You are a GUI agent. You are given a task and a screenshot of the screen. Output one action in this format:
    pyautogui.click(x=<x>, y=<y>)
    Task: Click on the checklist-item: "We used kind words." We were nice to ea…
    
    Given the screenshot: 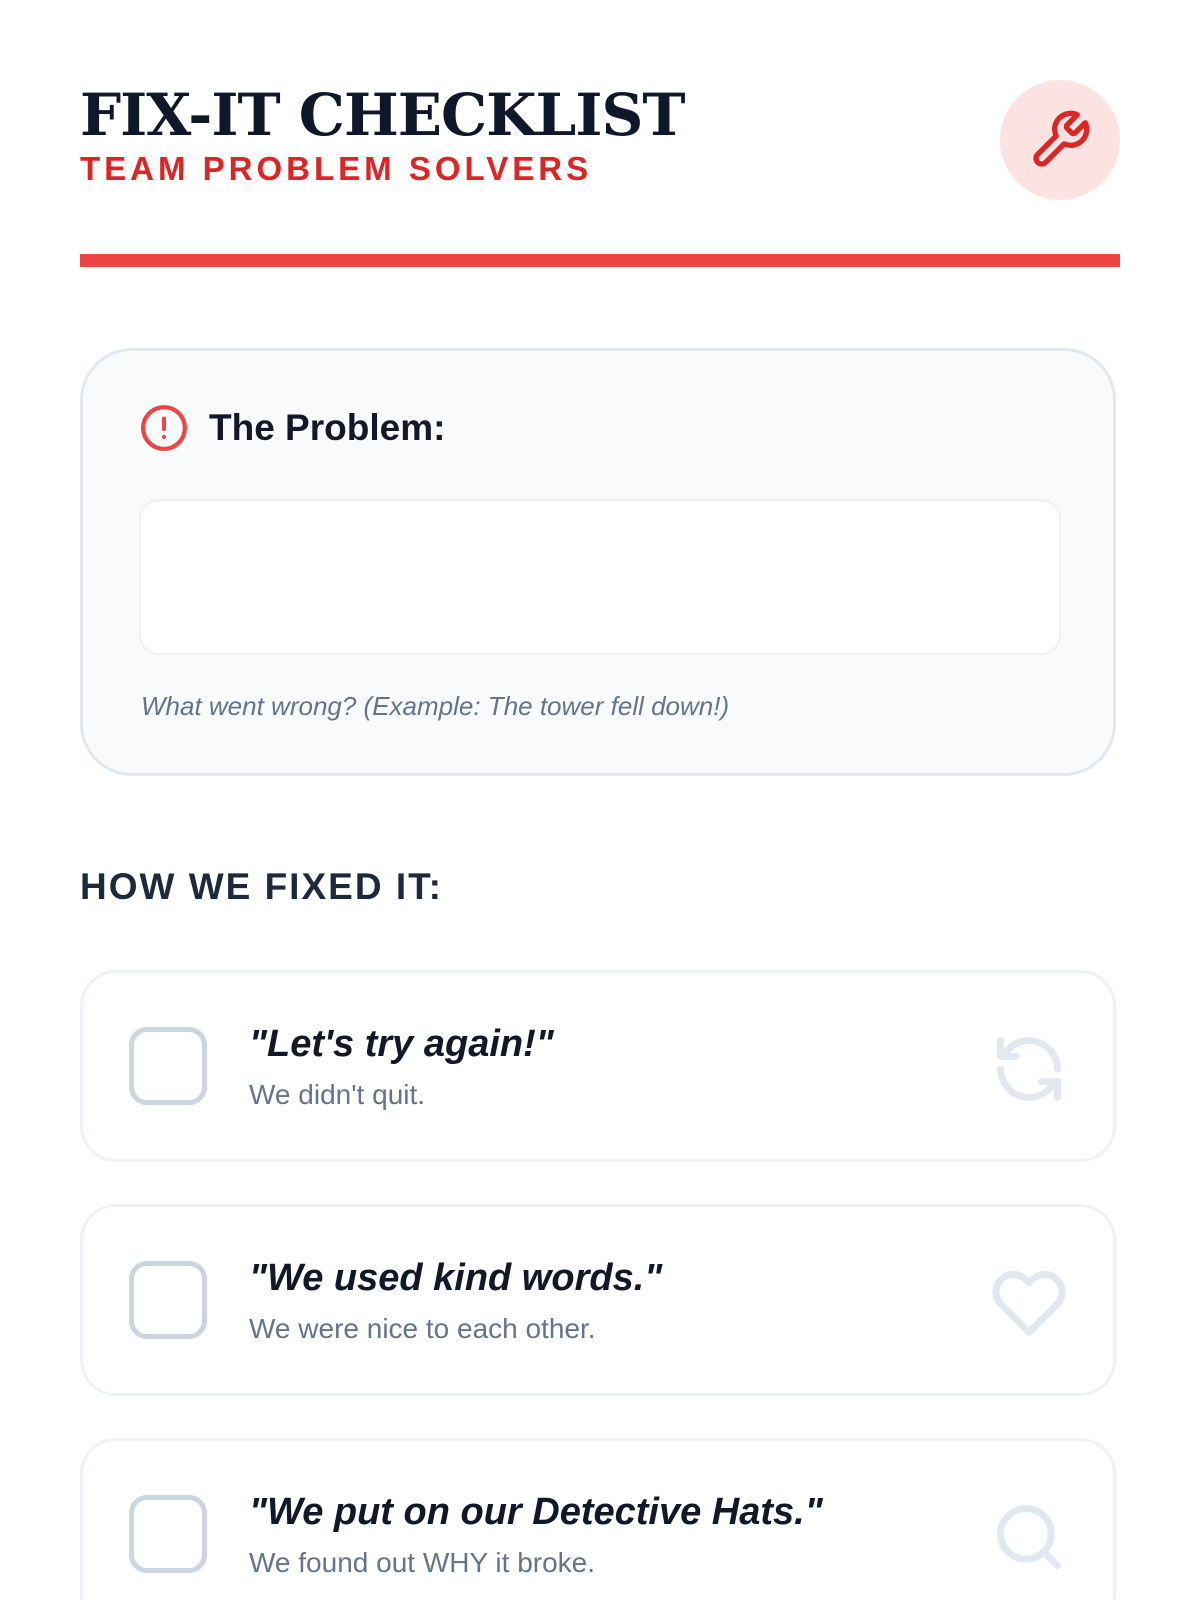 What is the action you would take?
    pyautogui.click(x=598, y=1300)
    